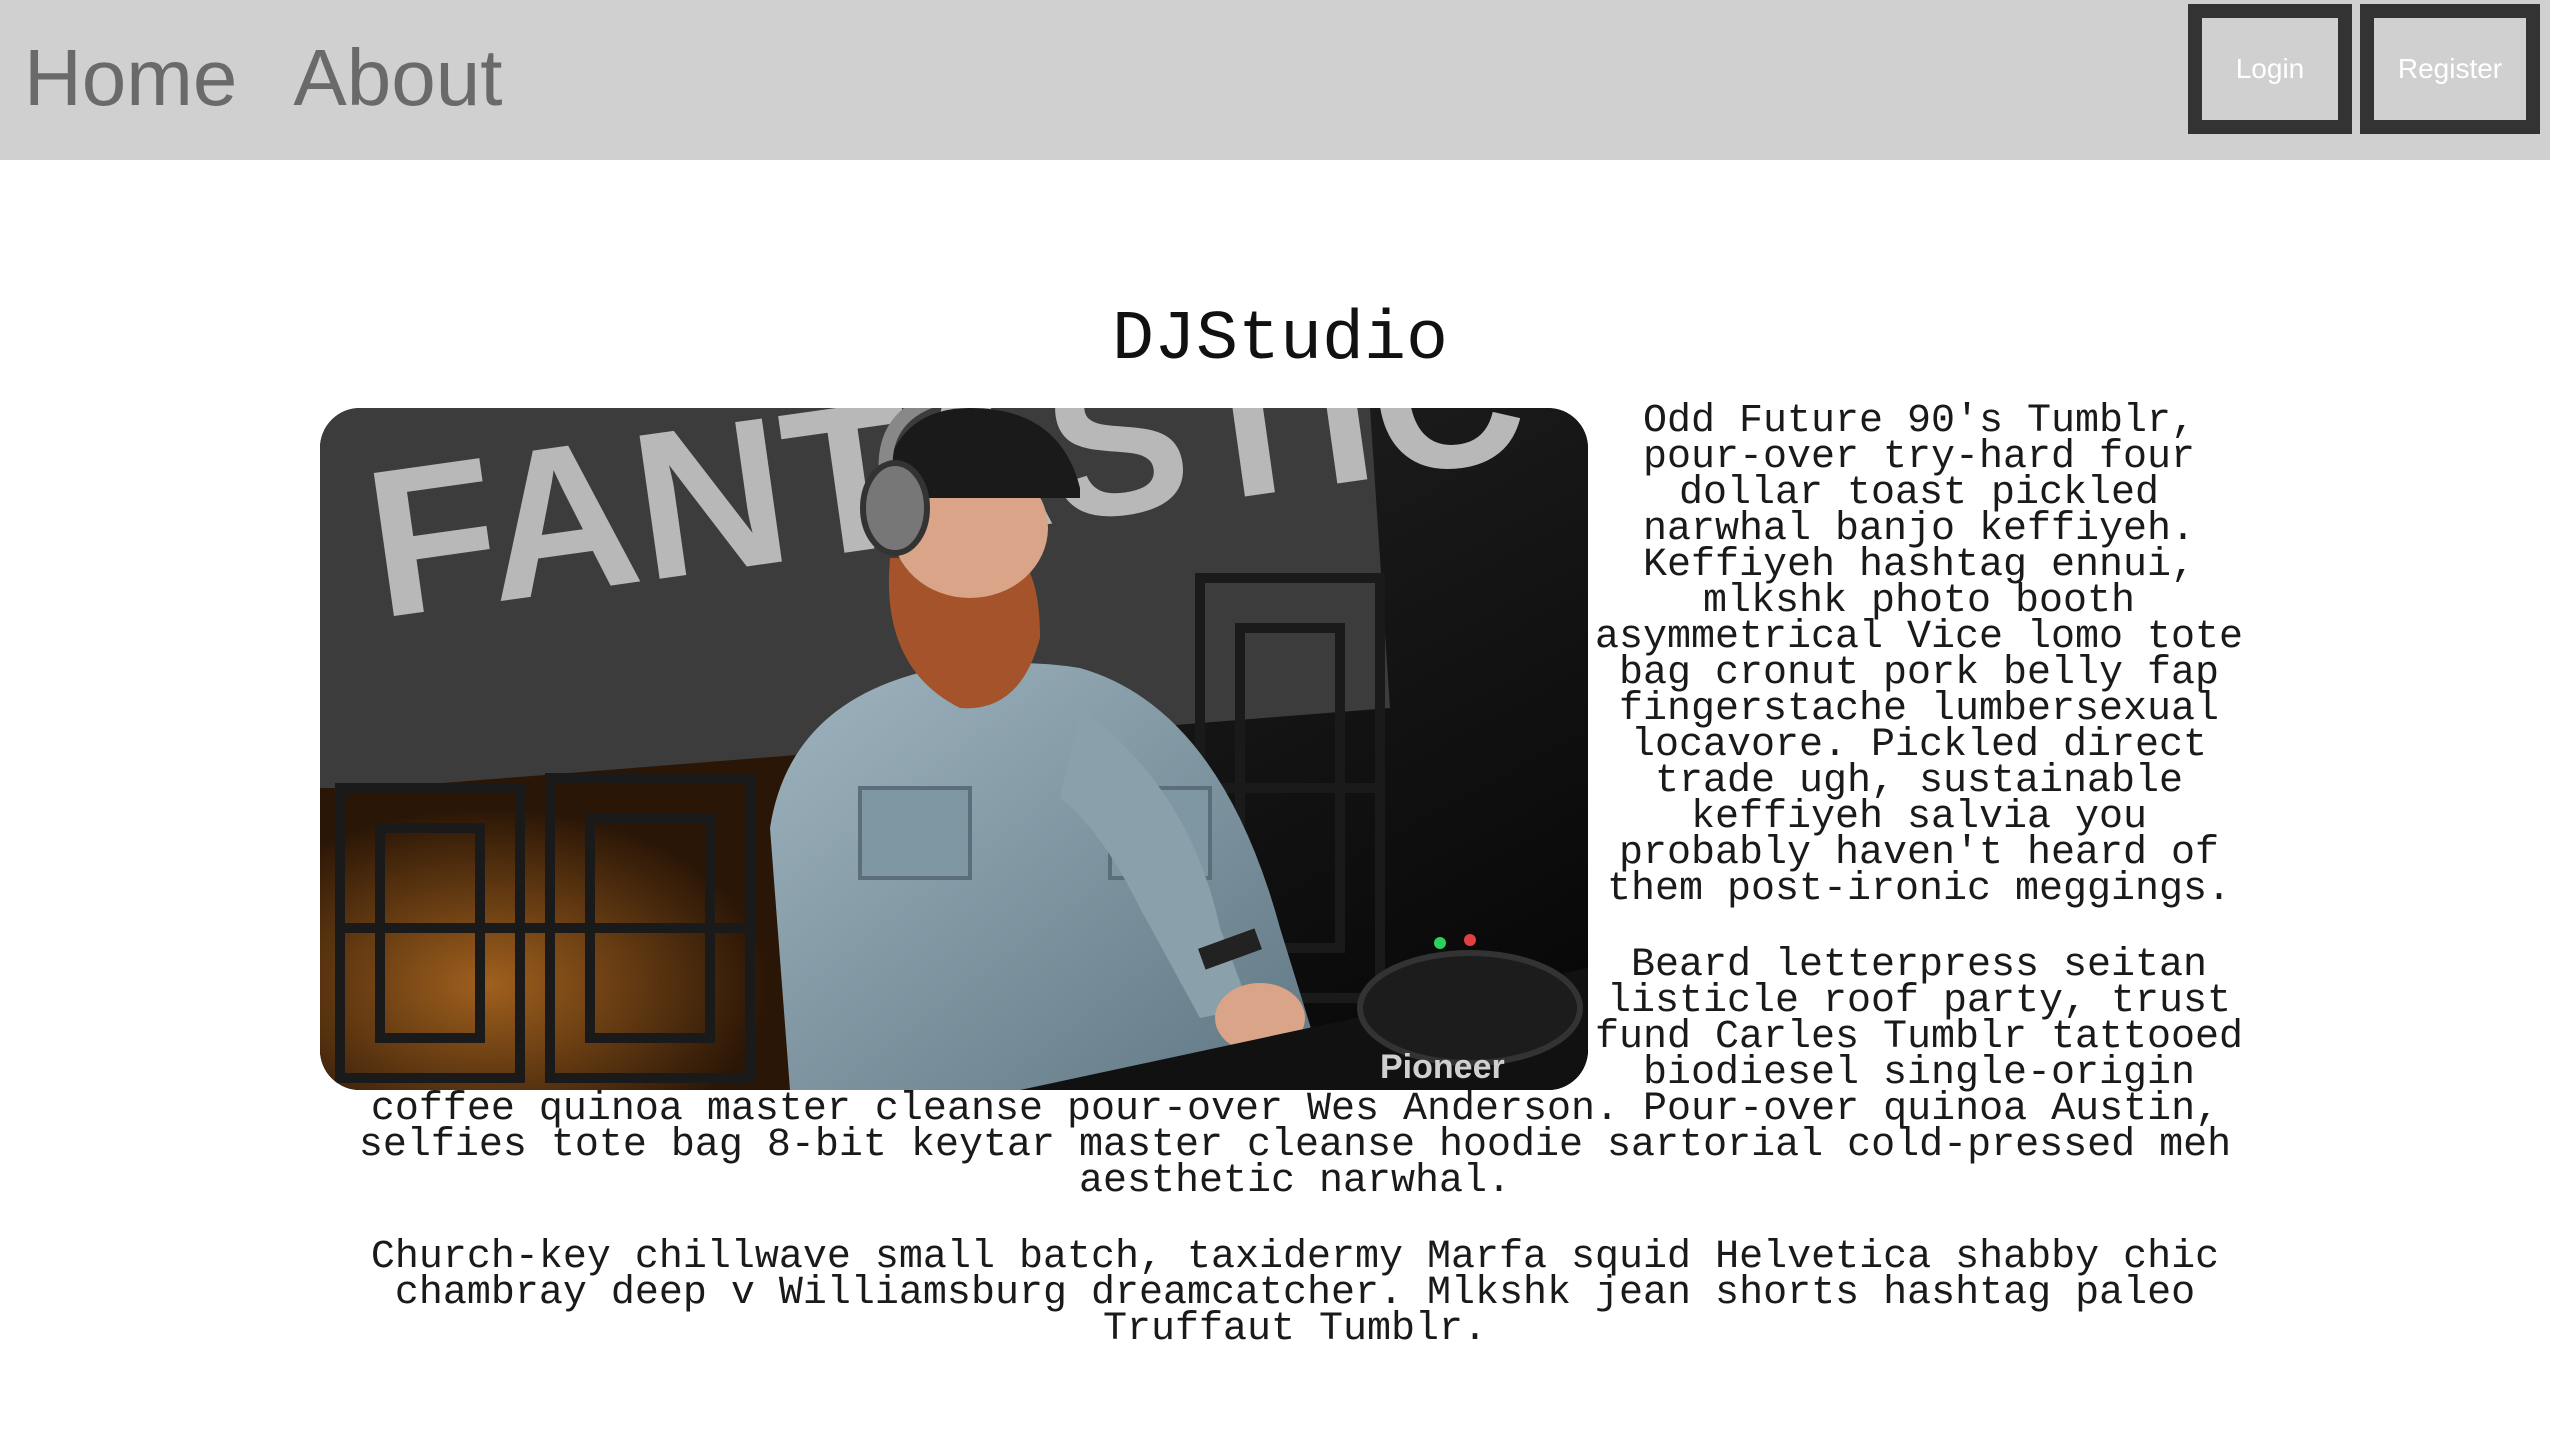 Image resolution: width=2550 pixels, height=1456 pixels. What do you see at coordinates (2270, 69) in the screenshot?
I see `login-button: Login` at bounding box center [2270, 69].